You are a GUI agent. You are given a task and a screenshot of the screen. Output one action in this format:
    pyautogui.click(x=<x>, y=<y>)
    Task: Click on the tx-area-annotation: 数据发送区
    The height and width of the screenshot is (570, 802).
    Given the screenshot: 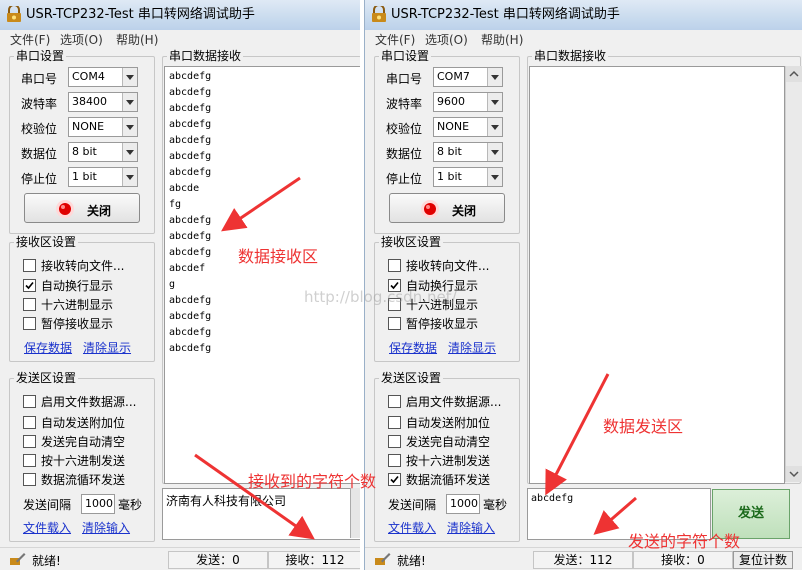 What is the action you would take?
    pyautogui.click(x=643, y=426)
    